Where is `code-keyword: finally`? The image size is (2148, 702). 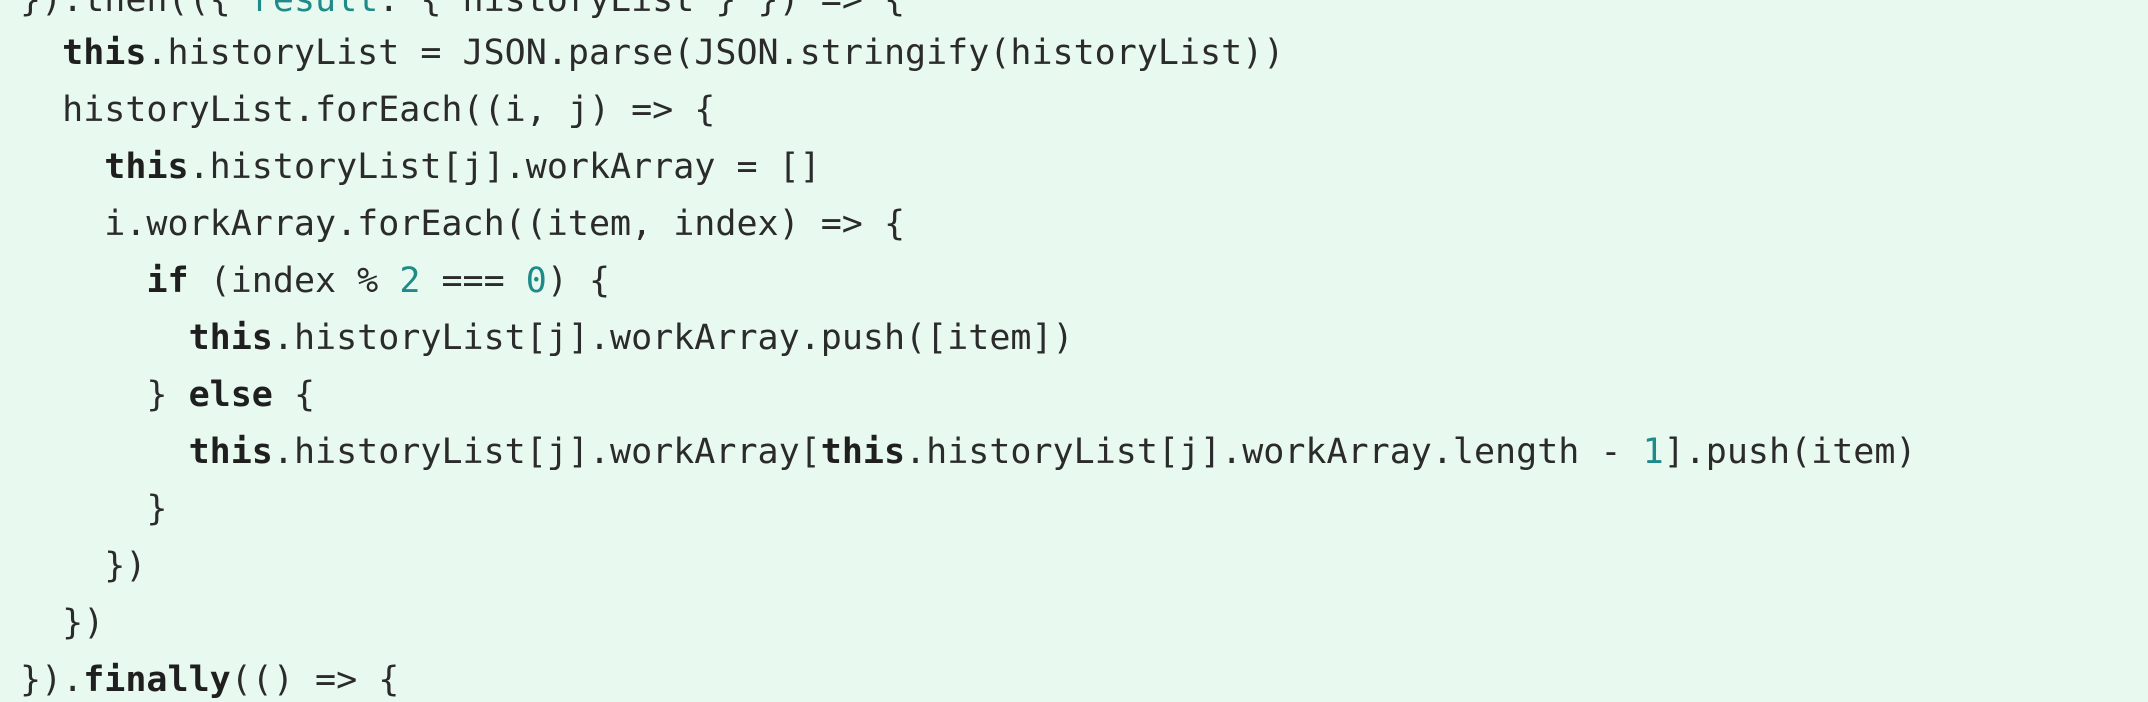 code-keyword: finally is located at coordinates (157, 680).